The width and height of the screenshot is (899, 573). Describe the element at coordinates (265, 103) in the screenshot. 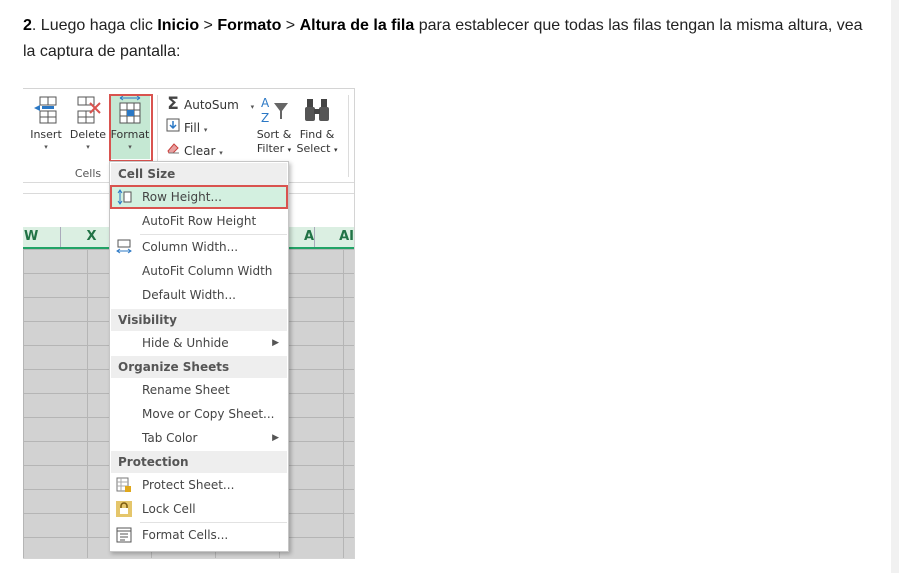

I see `svg-text: A` at that location.